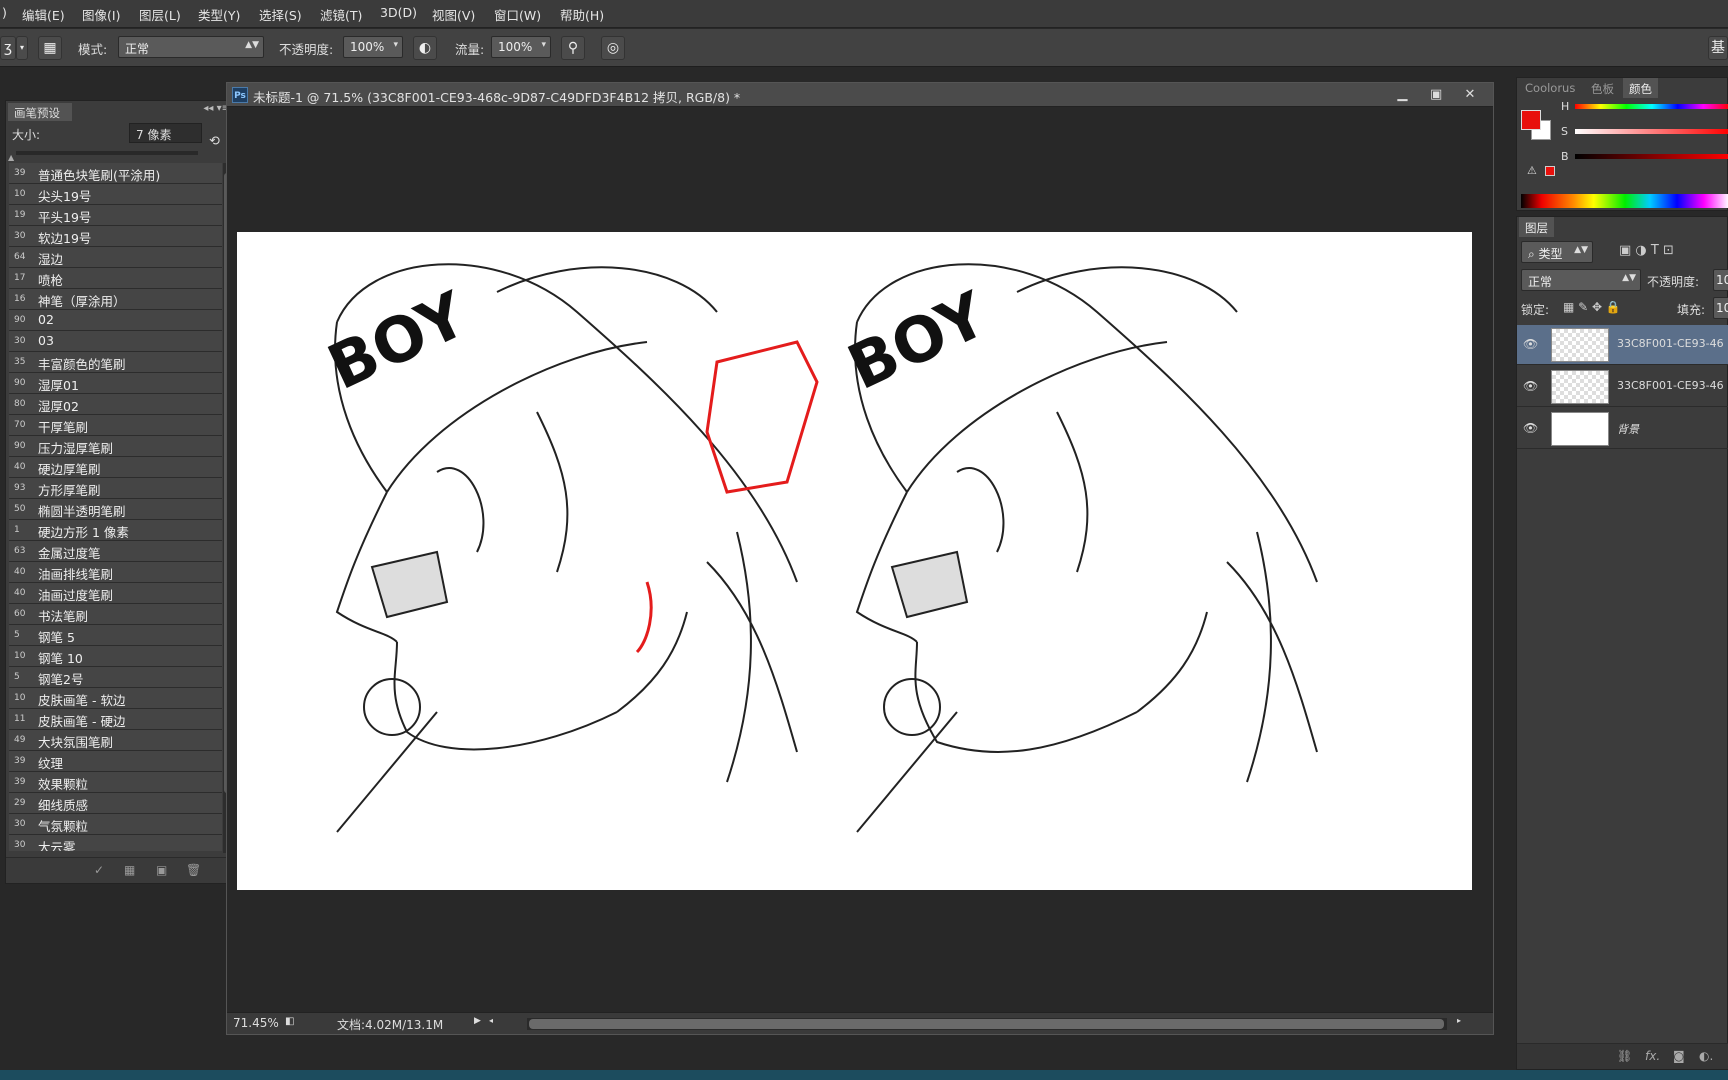  Describe the element at coordinates (22, 48) in the screenshot. I see `tool-preset-dropdown: ▾` at that location.